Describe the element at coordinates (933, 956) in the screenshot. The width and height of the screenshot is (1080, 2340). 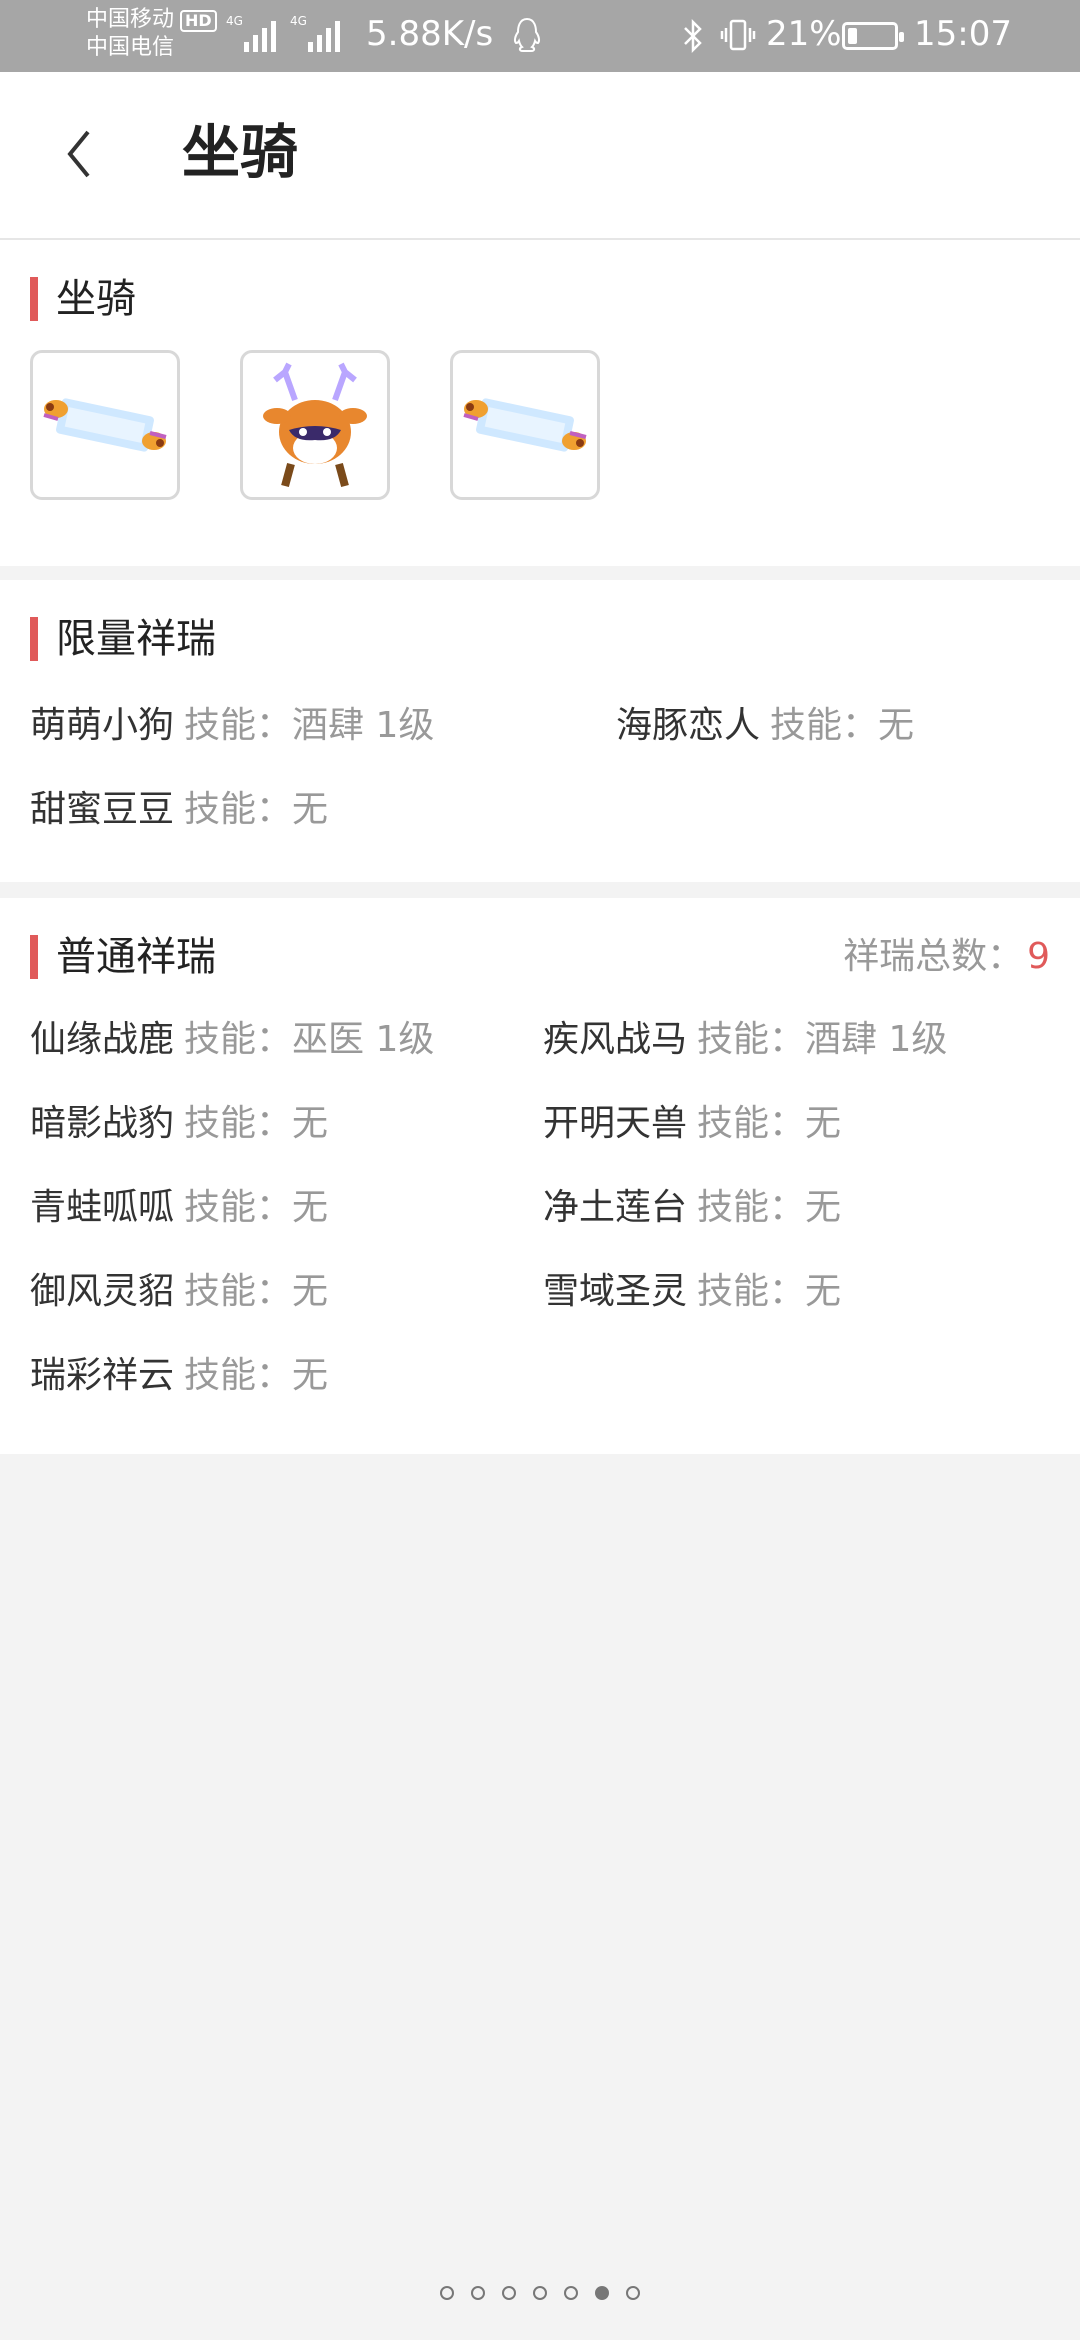
I see `total-count-label: 祥瑞总数：` at that location.